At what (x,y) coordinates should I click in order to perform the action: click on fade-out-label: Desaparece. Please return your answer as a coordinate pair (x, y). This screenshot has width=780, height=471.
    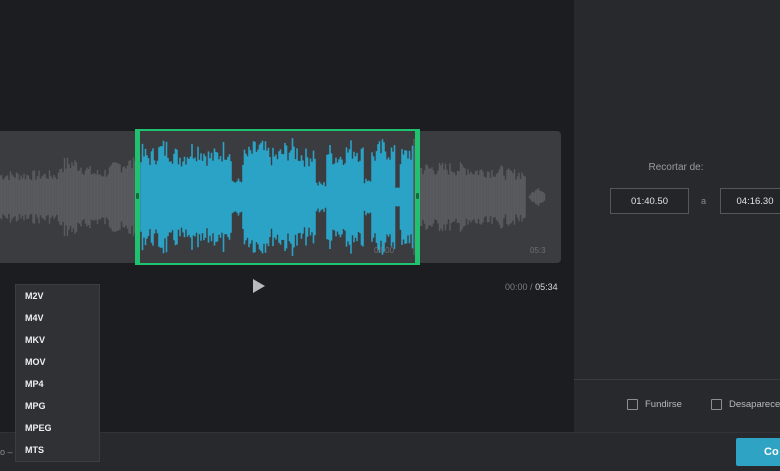
    Looking at the image, I should click on (754, 404).